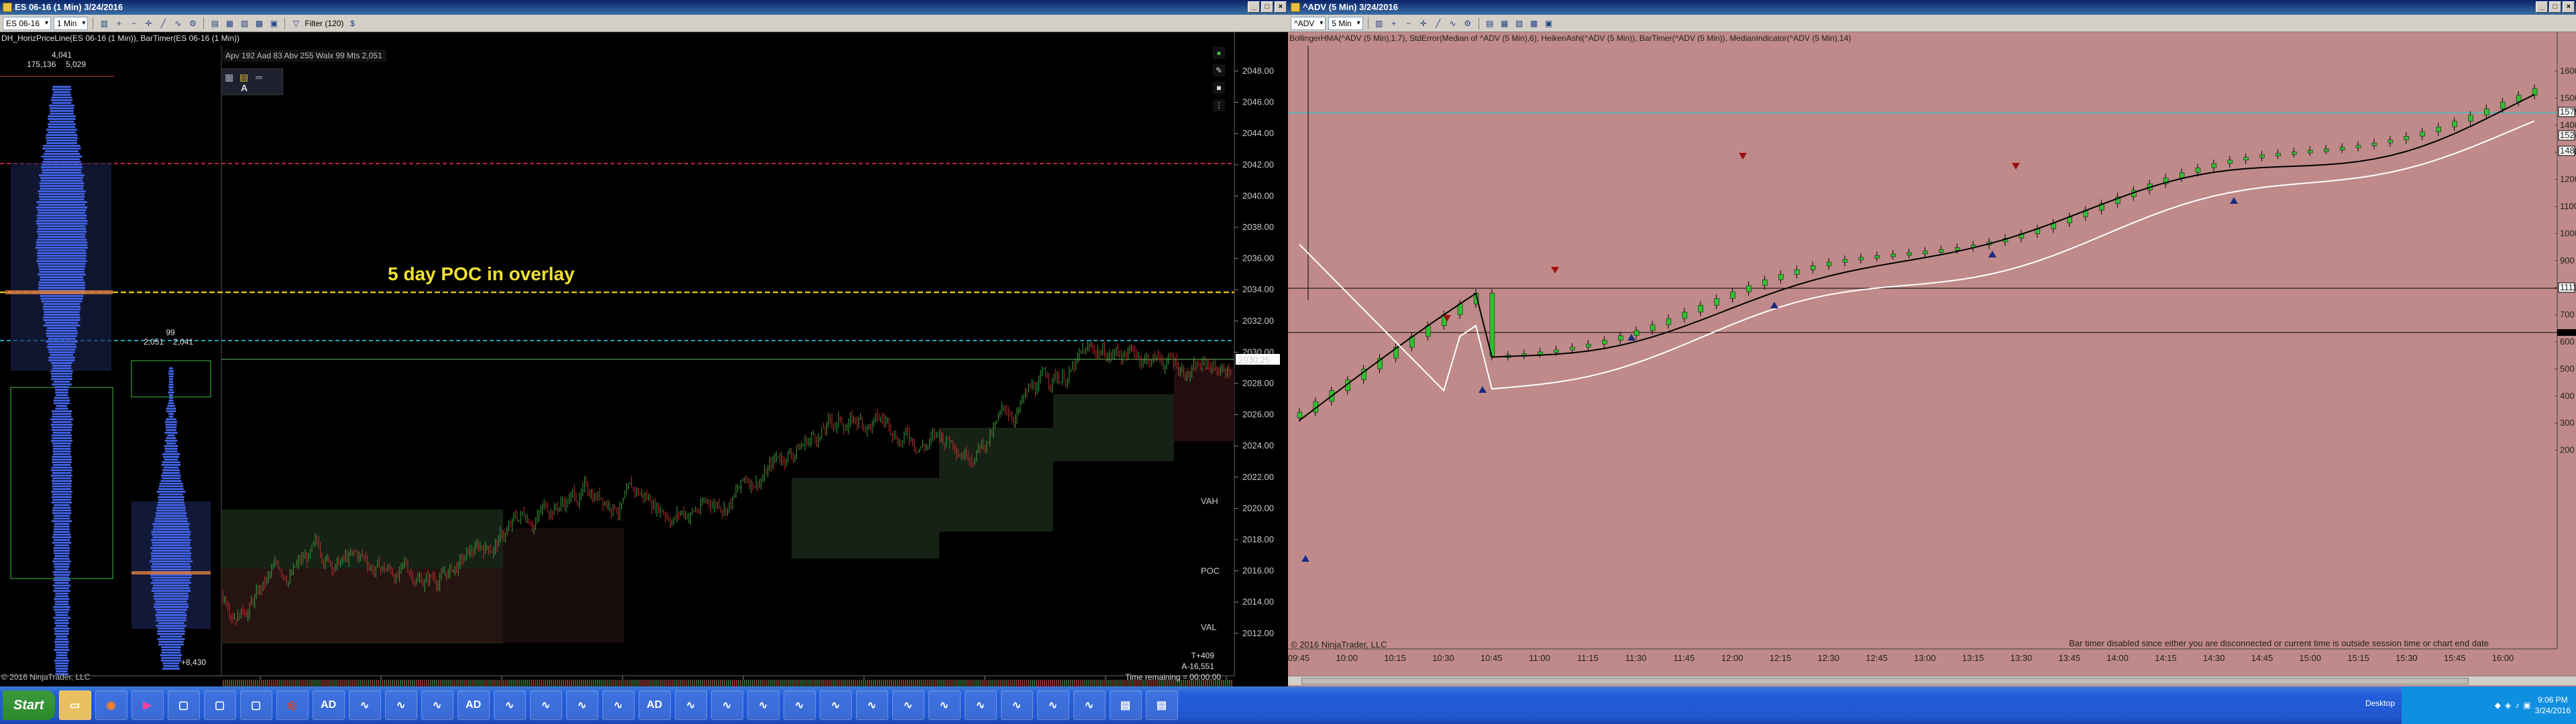 This screenshot has height=724, width=2576. I want to click on interval-select: 5 Min, so click(1345, 23).